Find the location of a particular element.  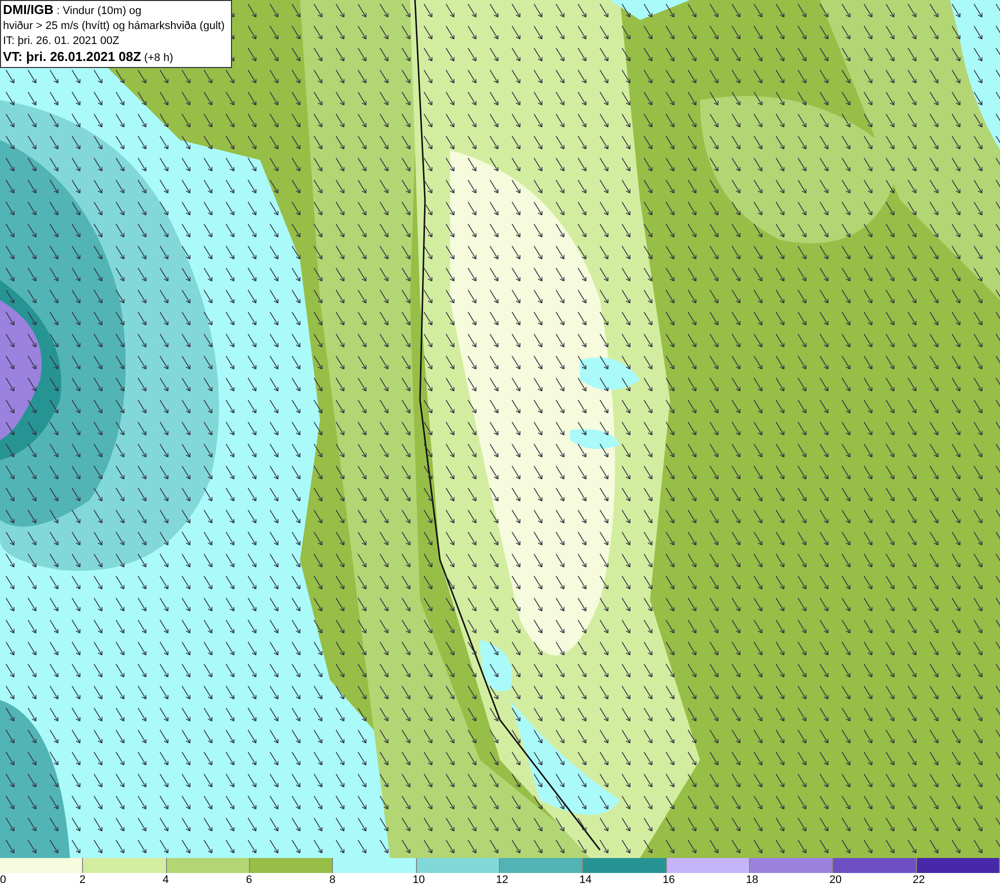

legend-label: 18 is located at coordinates (752, 880).